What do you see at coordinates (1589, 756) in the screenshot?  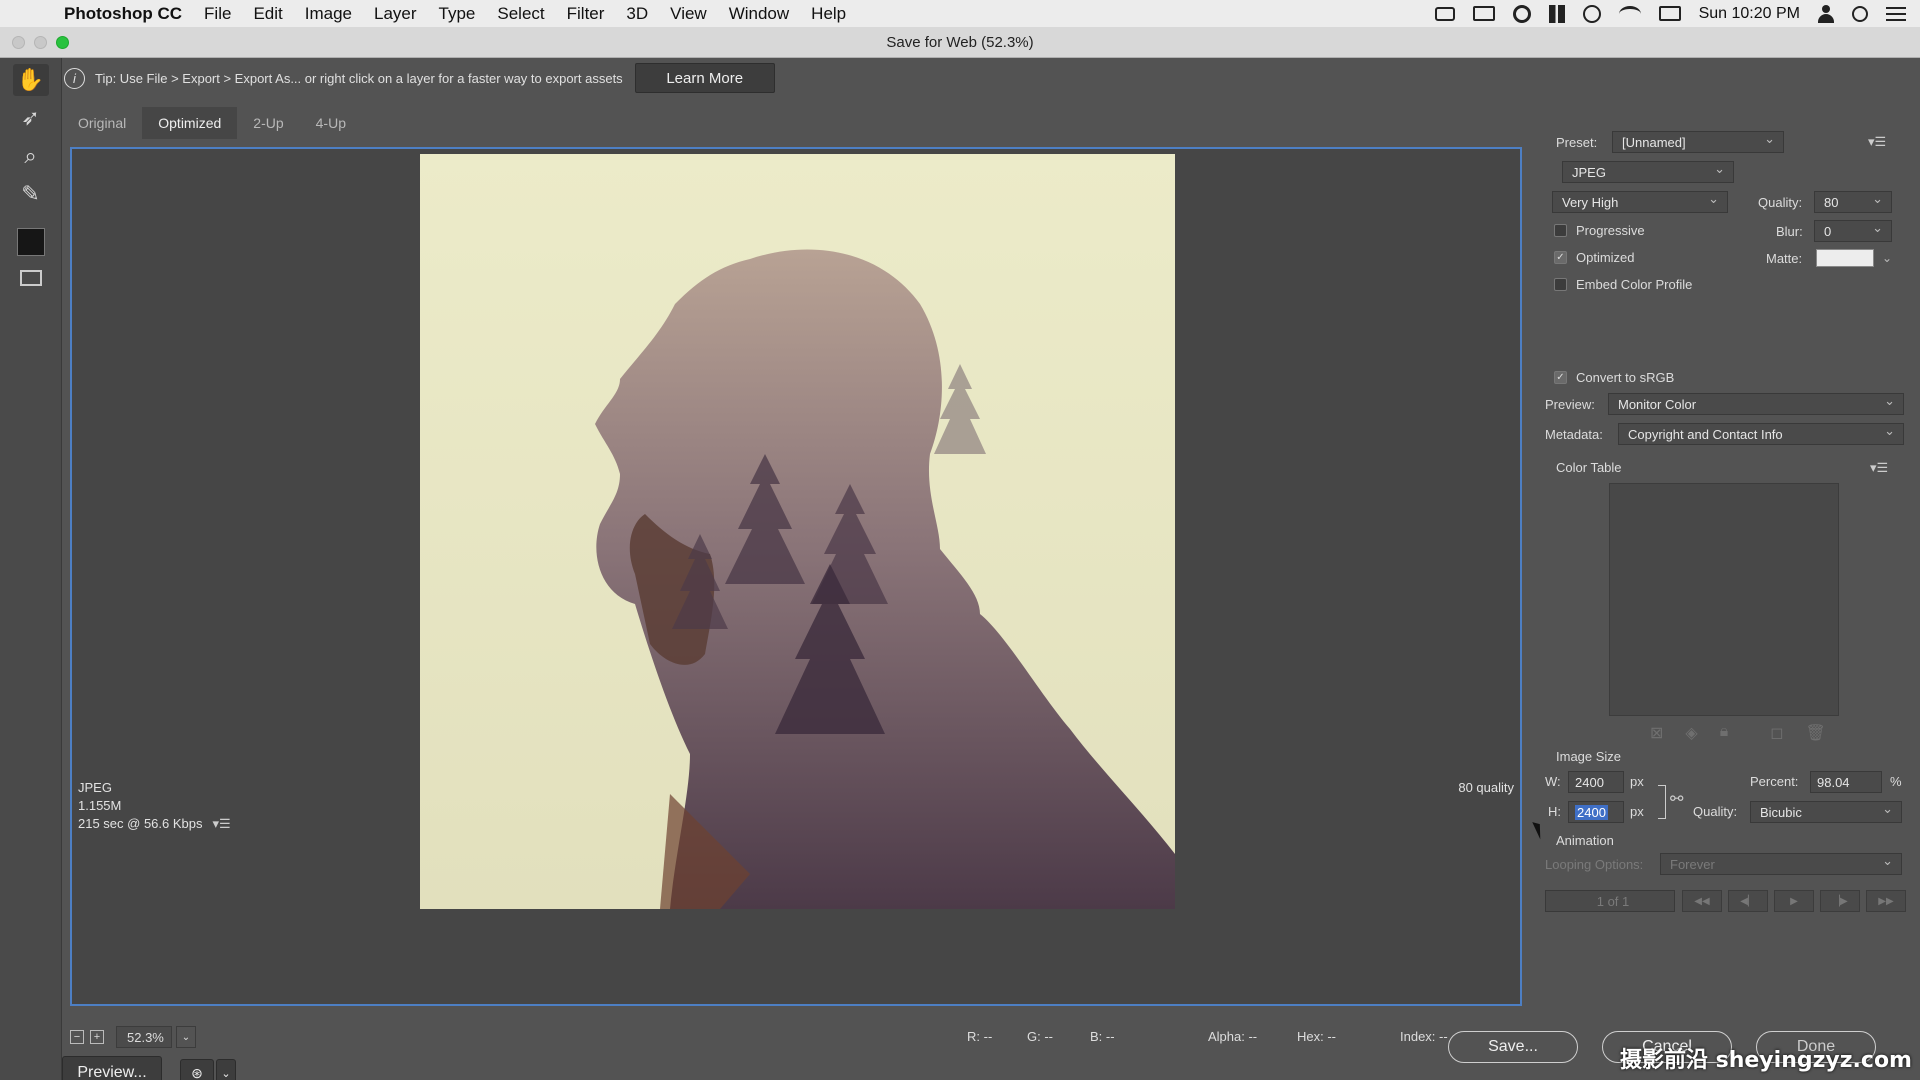 I see `image-size-label: Image Size` at bounding box center [1589, 756].